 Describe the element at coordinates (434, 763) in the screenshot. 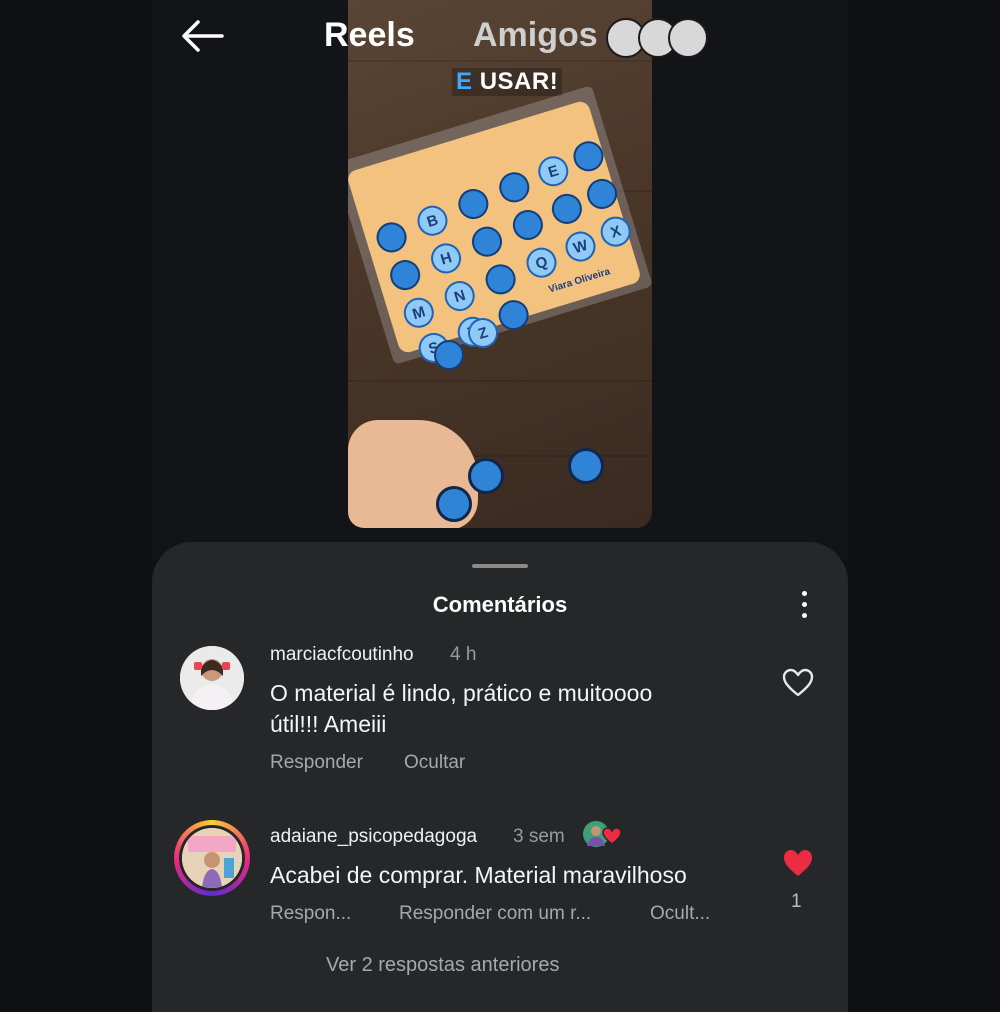

I see `hide-button: Ocultar` at that location.